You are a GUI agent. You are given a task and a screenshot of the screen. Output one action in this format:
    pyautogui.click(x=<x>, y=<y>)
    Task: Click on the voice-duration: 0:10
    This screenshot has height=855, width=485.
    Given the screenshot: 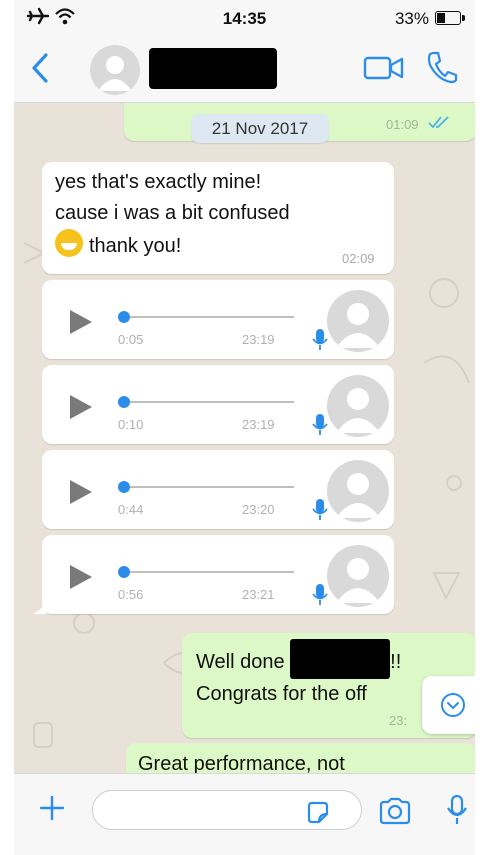 What is the action you would take?
    pyautogui.click(x=131, y=424)
    